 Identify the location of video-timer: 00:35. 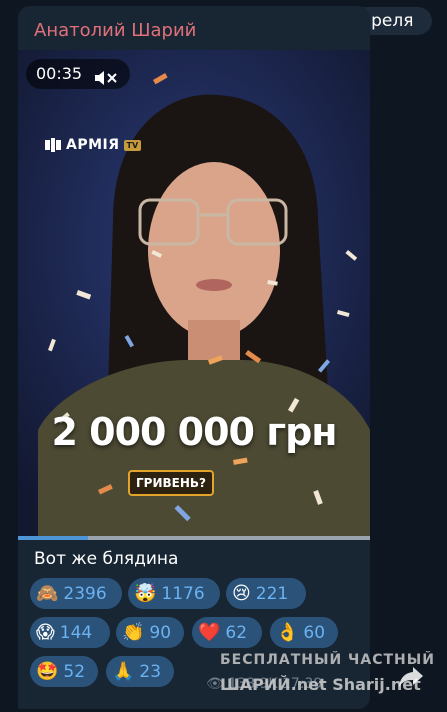
(78, 74).